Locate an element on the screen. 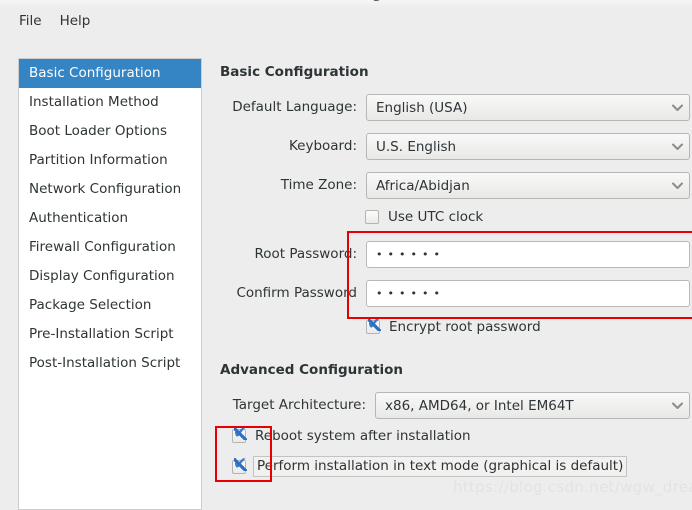 The image size is (692, 510). encrypt-root-password-label: Encrypt root password is located at coordinates (465, 327).